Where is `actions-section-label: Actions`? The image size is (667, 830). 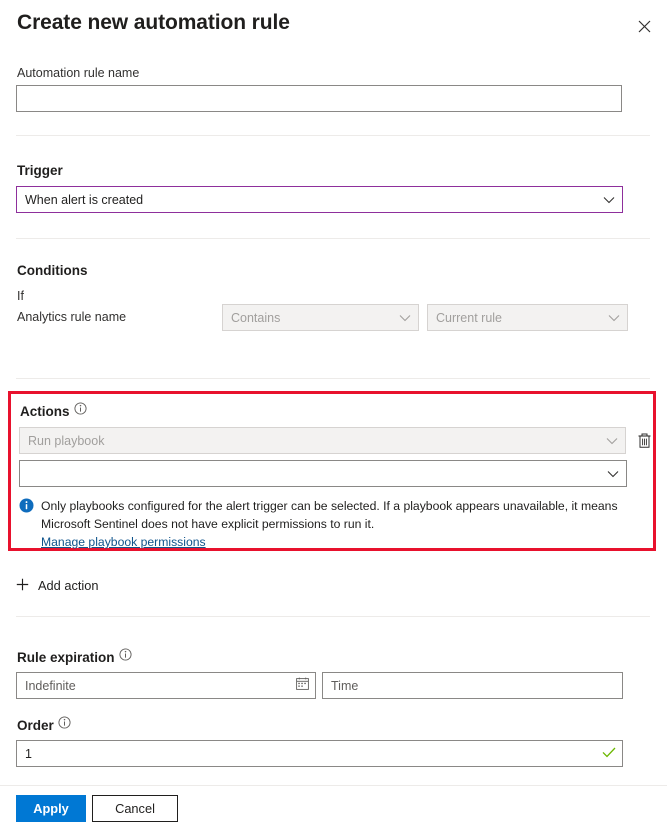 actions-section-label: Actions is located at coordinates (53, 410).